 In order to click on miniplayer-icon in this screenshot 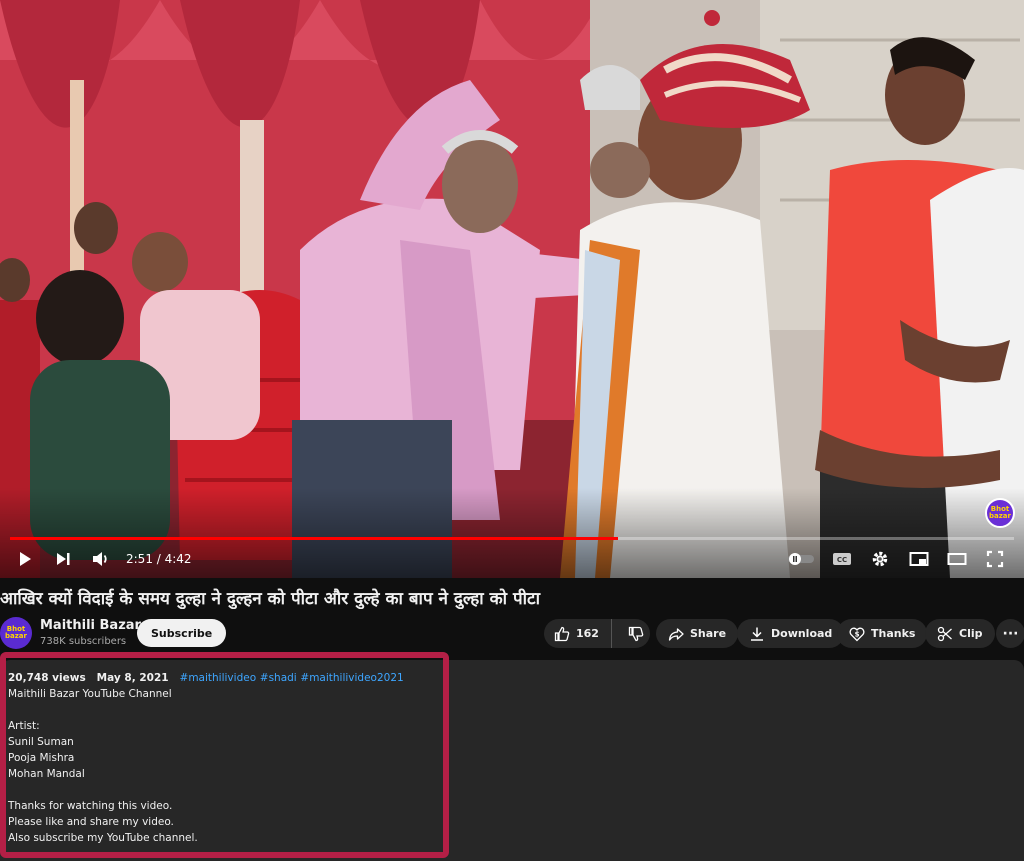, I will do `click(919, 559)`.